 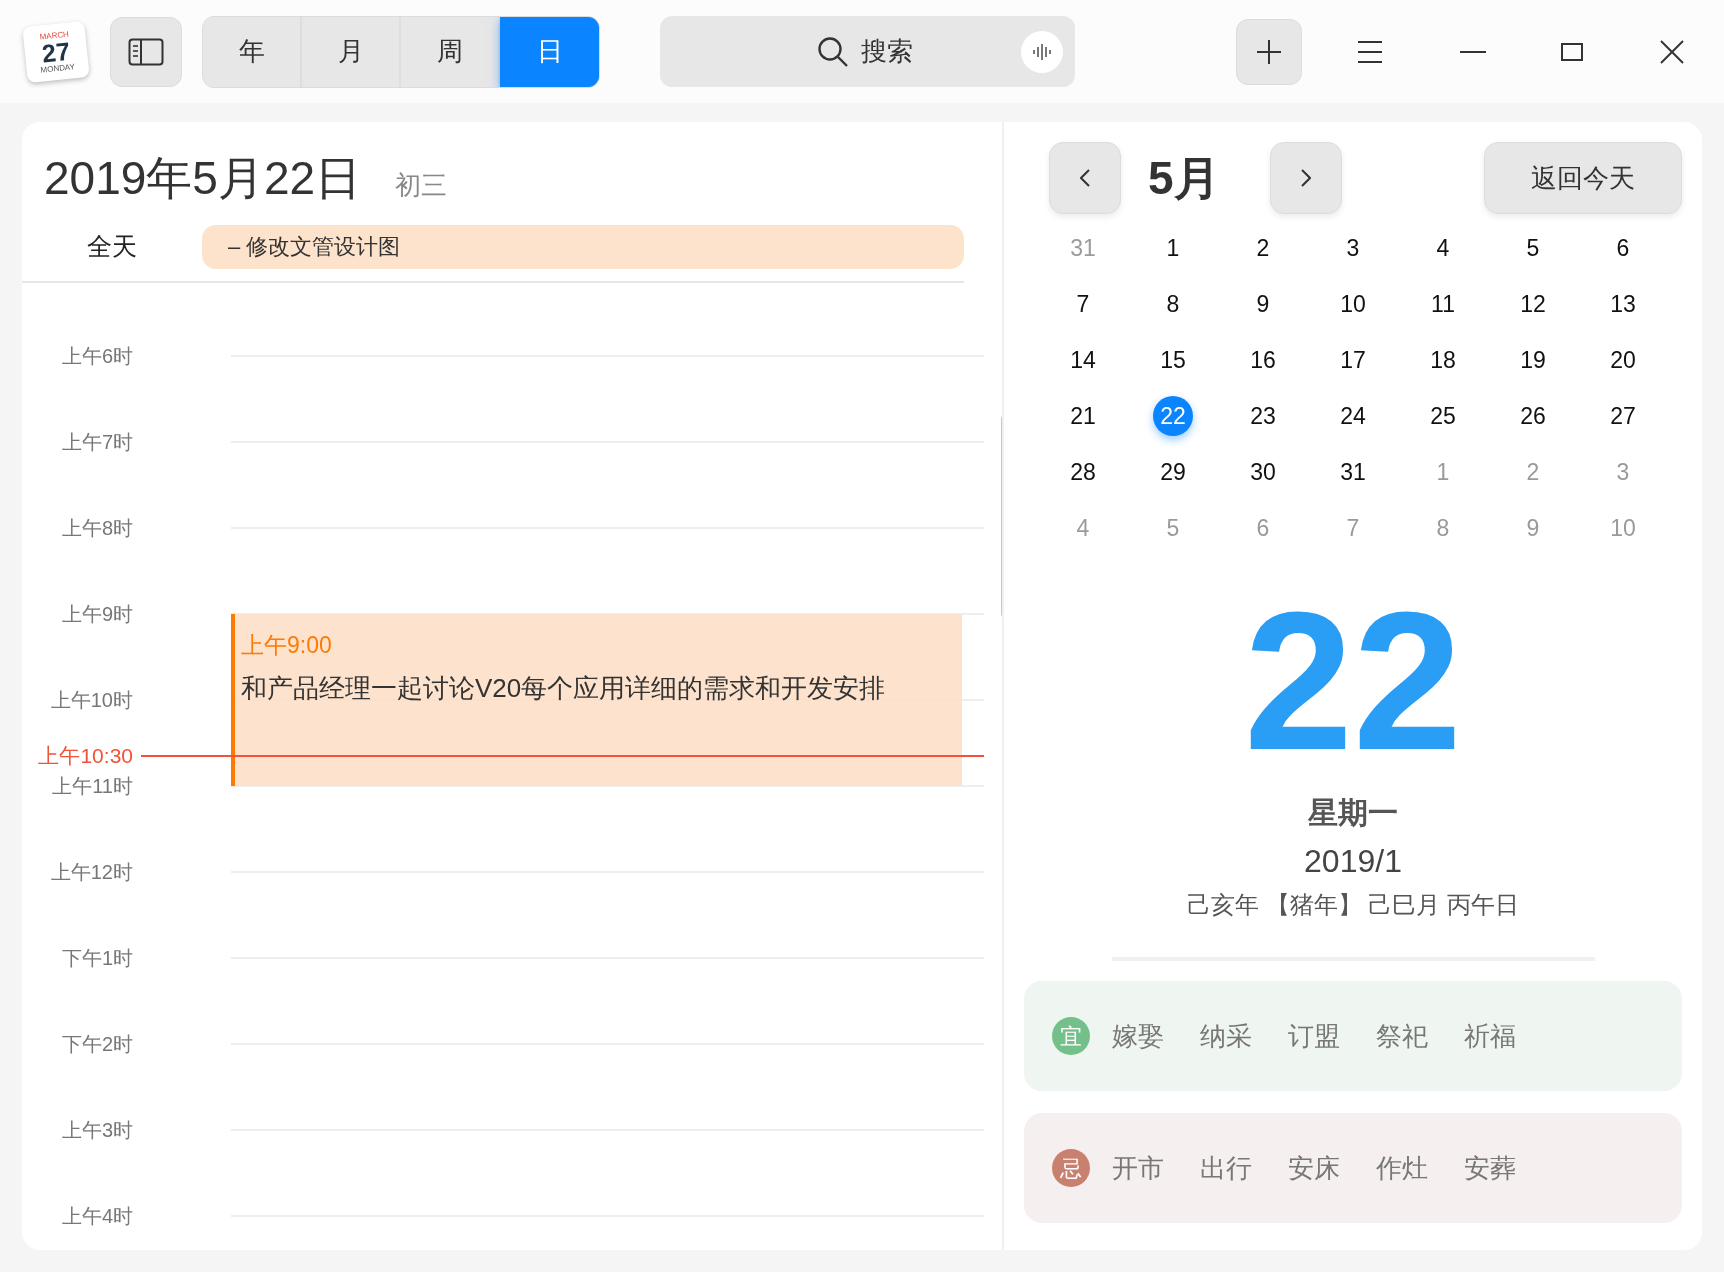 What do you see at coordinates (96, 356) in the screenshot?
I see `hour-label: 上午6时` at bounding box center [96, 356].